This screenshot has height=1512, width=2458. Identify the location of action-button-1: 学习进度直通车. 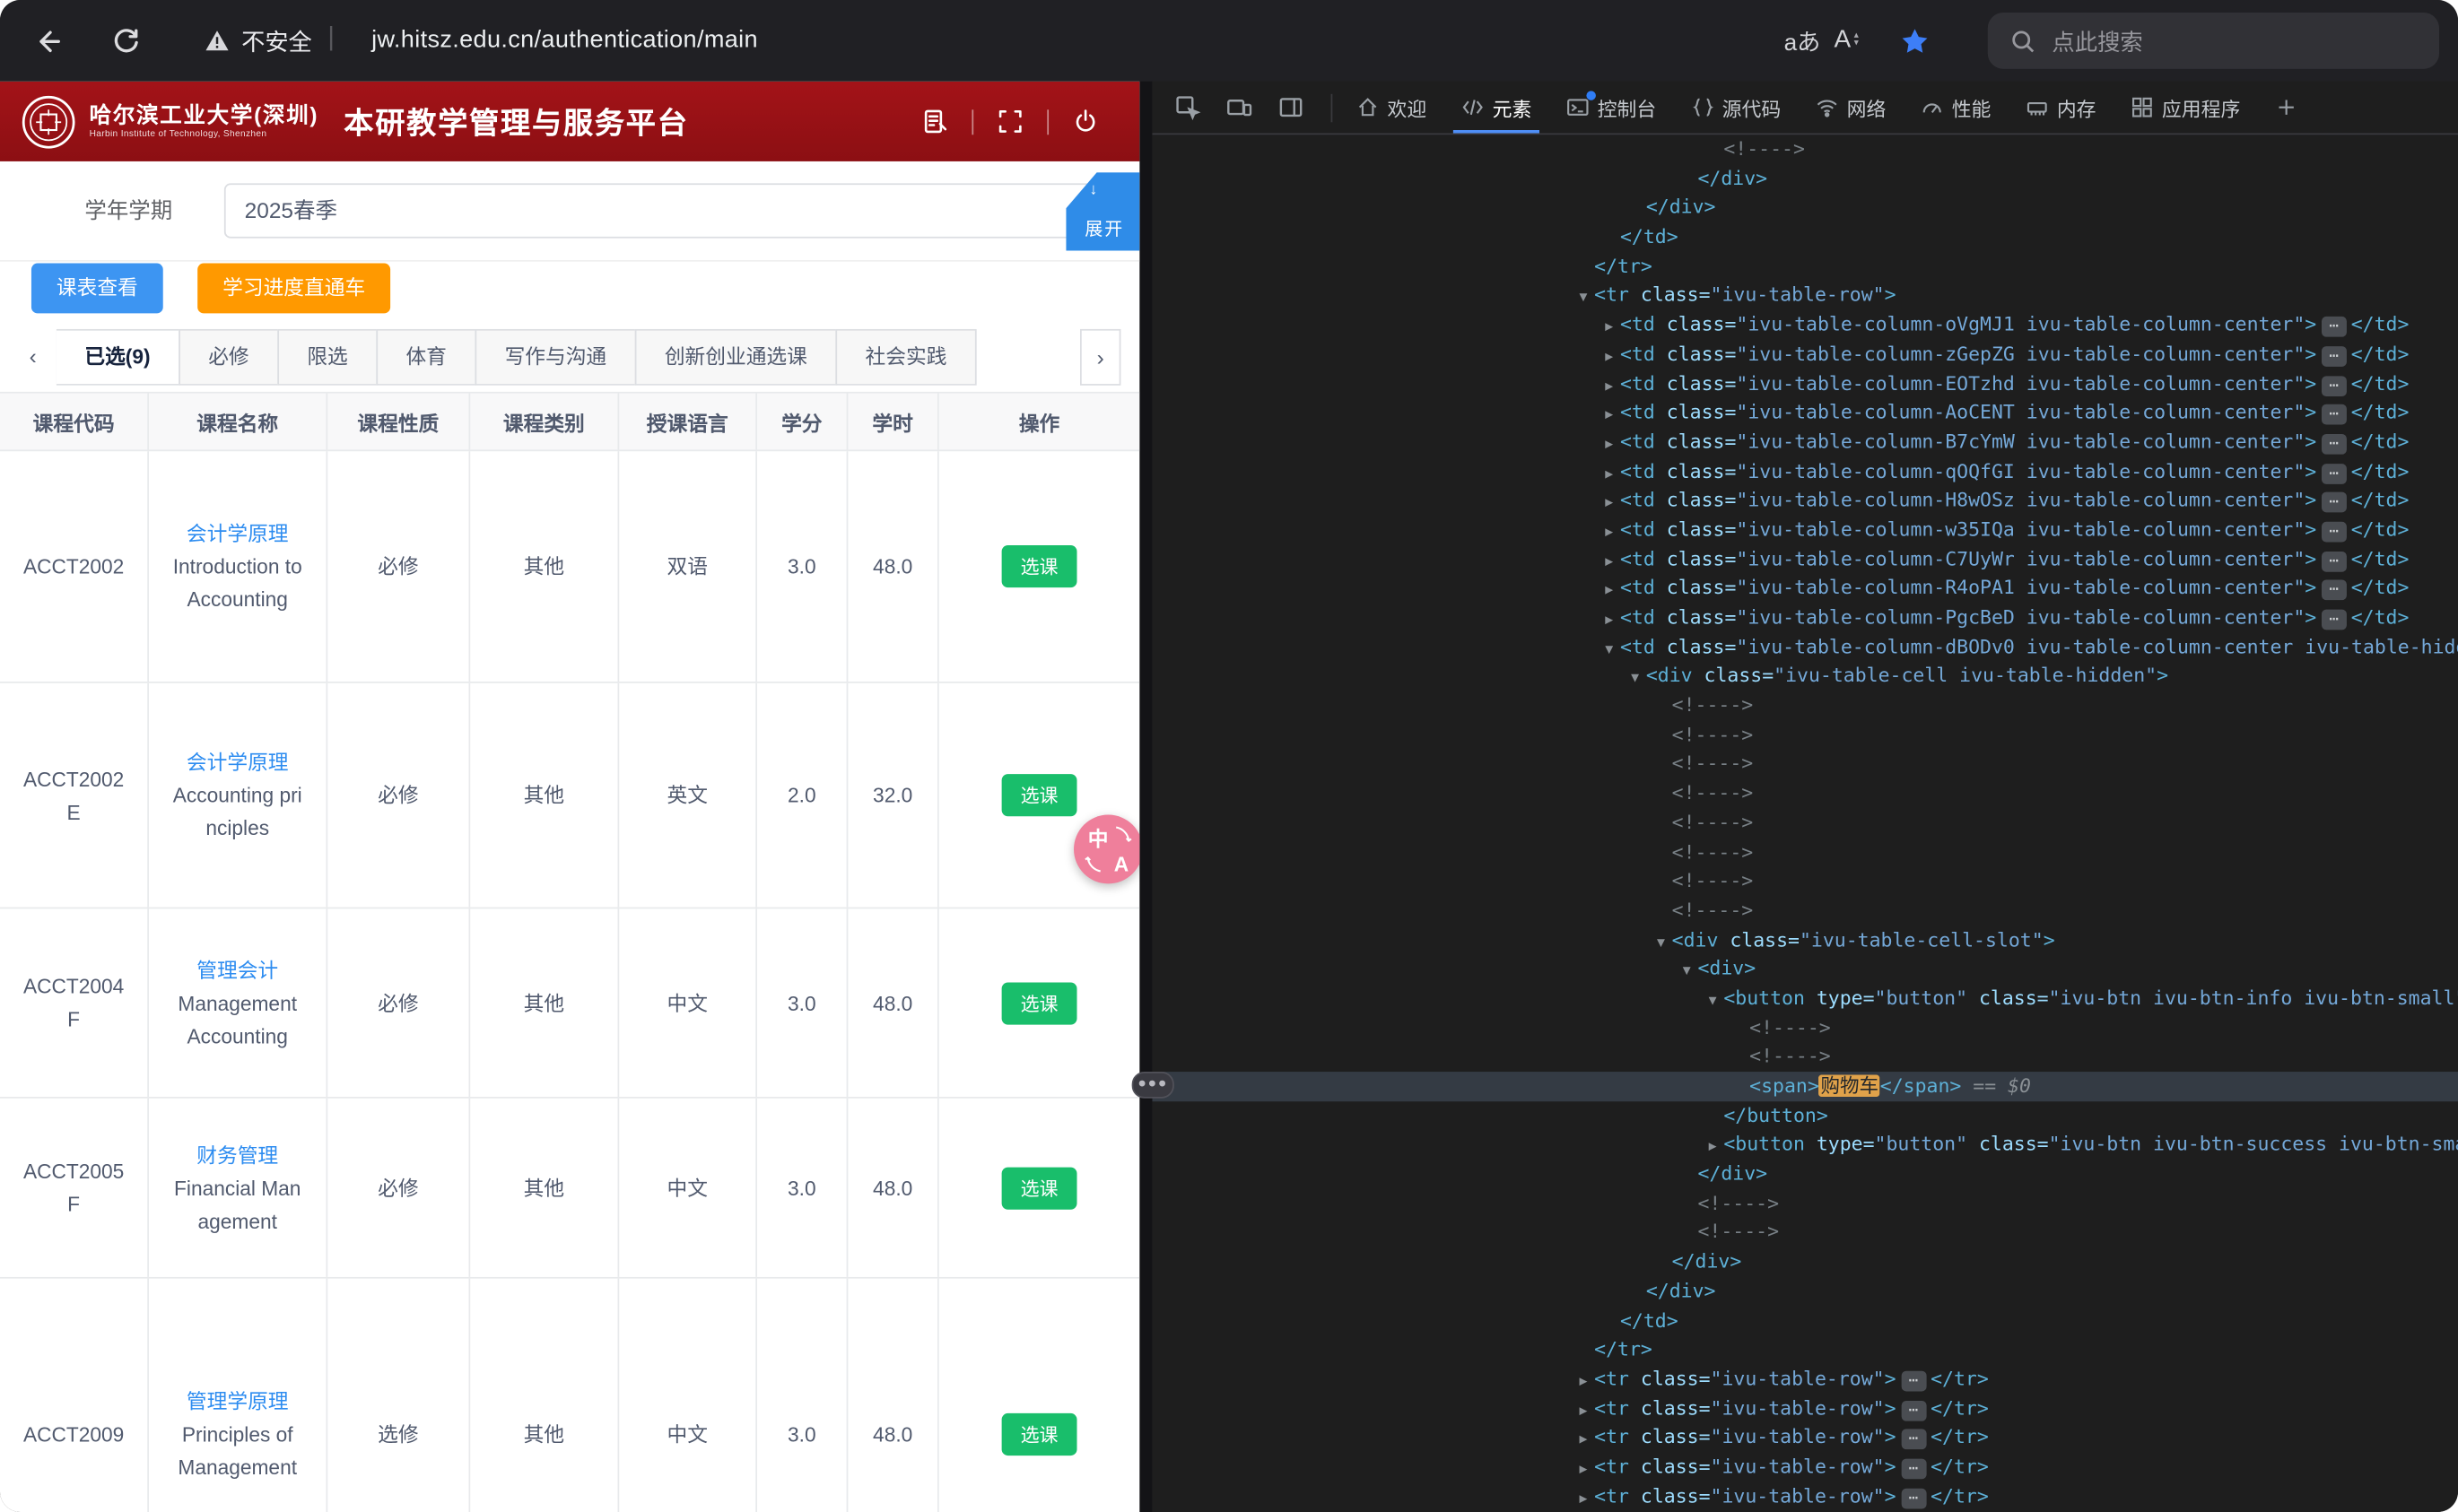
(294, 288).